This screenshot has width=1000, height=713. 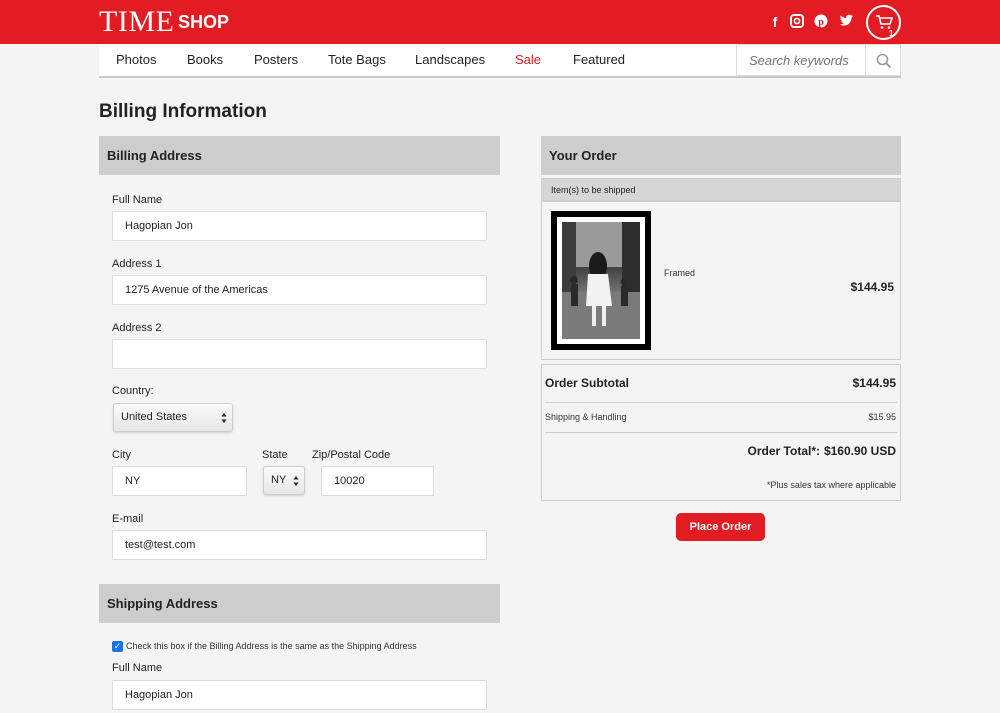 What do you see at coordinates (137, 668) in the screenshot?
I see `shipping-full-name-label: Full Name` at bounding box center [137, 668].